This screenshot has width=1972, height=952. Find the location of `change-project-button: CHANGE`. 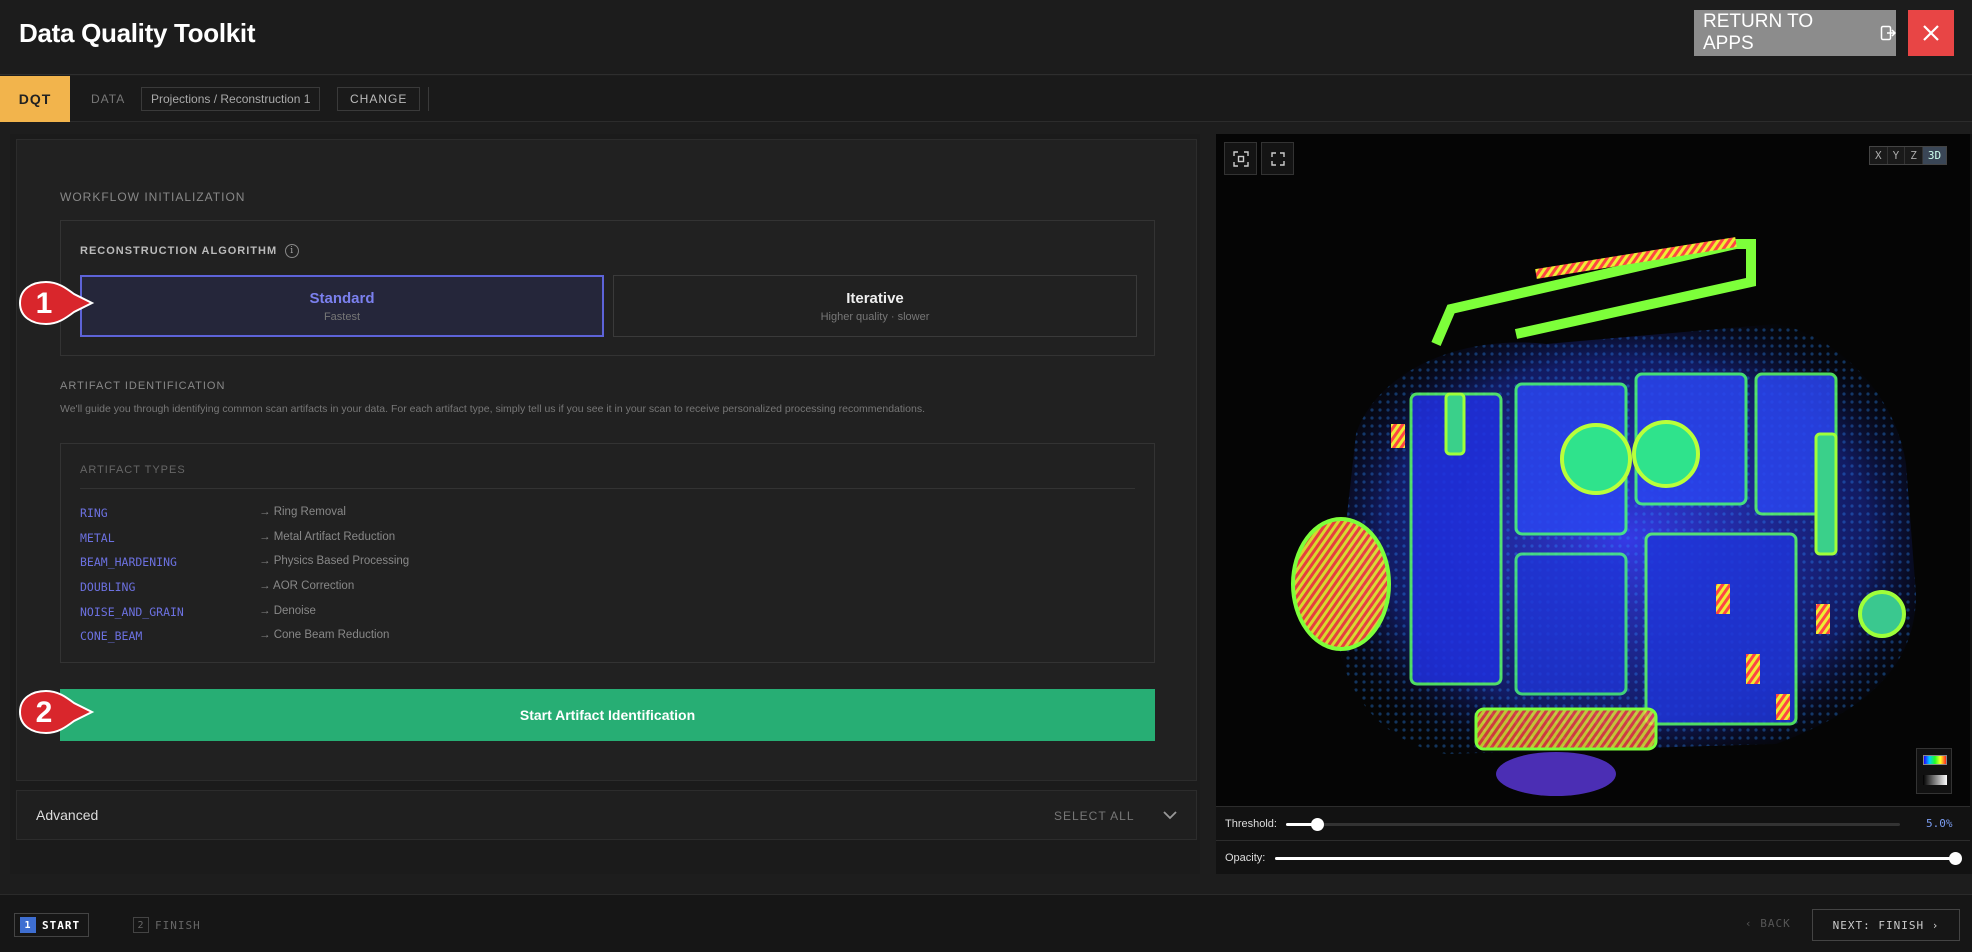

change-project-button: CHANGE is located at coordinates (379, 99).